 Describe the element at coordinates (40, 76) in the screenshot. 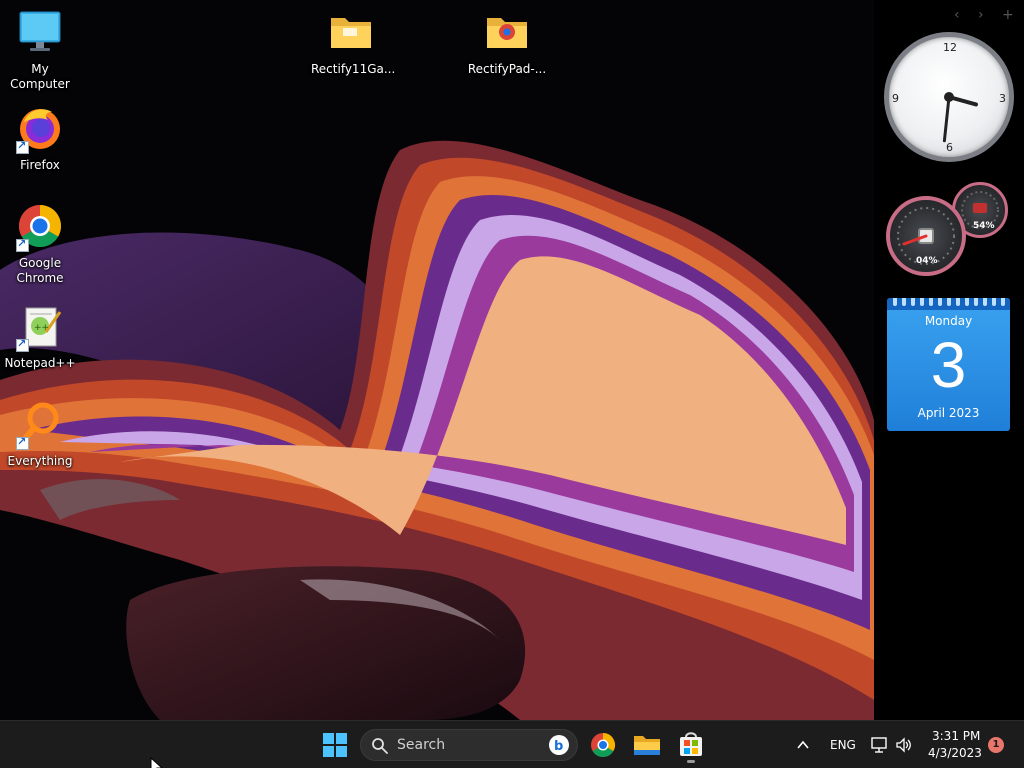

I see `desktop-icon-label: My Computer` at that location.